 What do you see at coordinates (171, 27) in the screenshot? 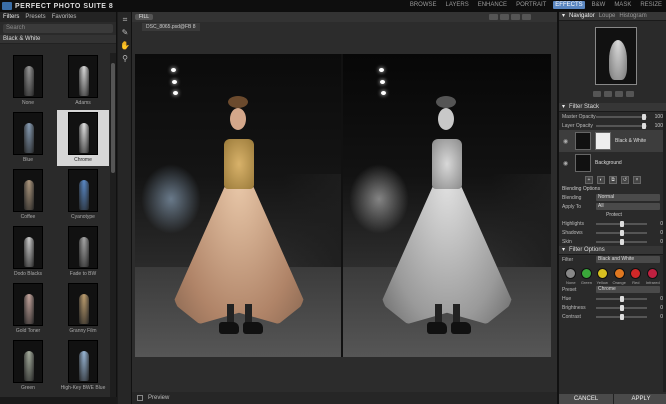
I see `file-tab: DSC_8065.psd@FB 8` at bounding box center [171, 27].